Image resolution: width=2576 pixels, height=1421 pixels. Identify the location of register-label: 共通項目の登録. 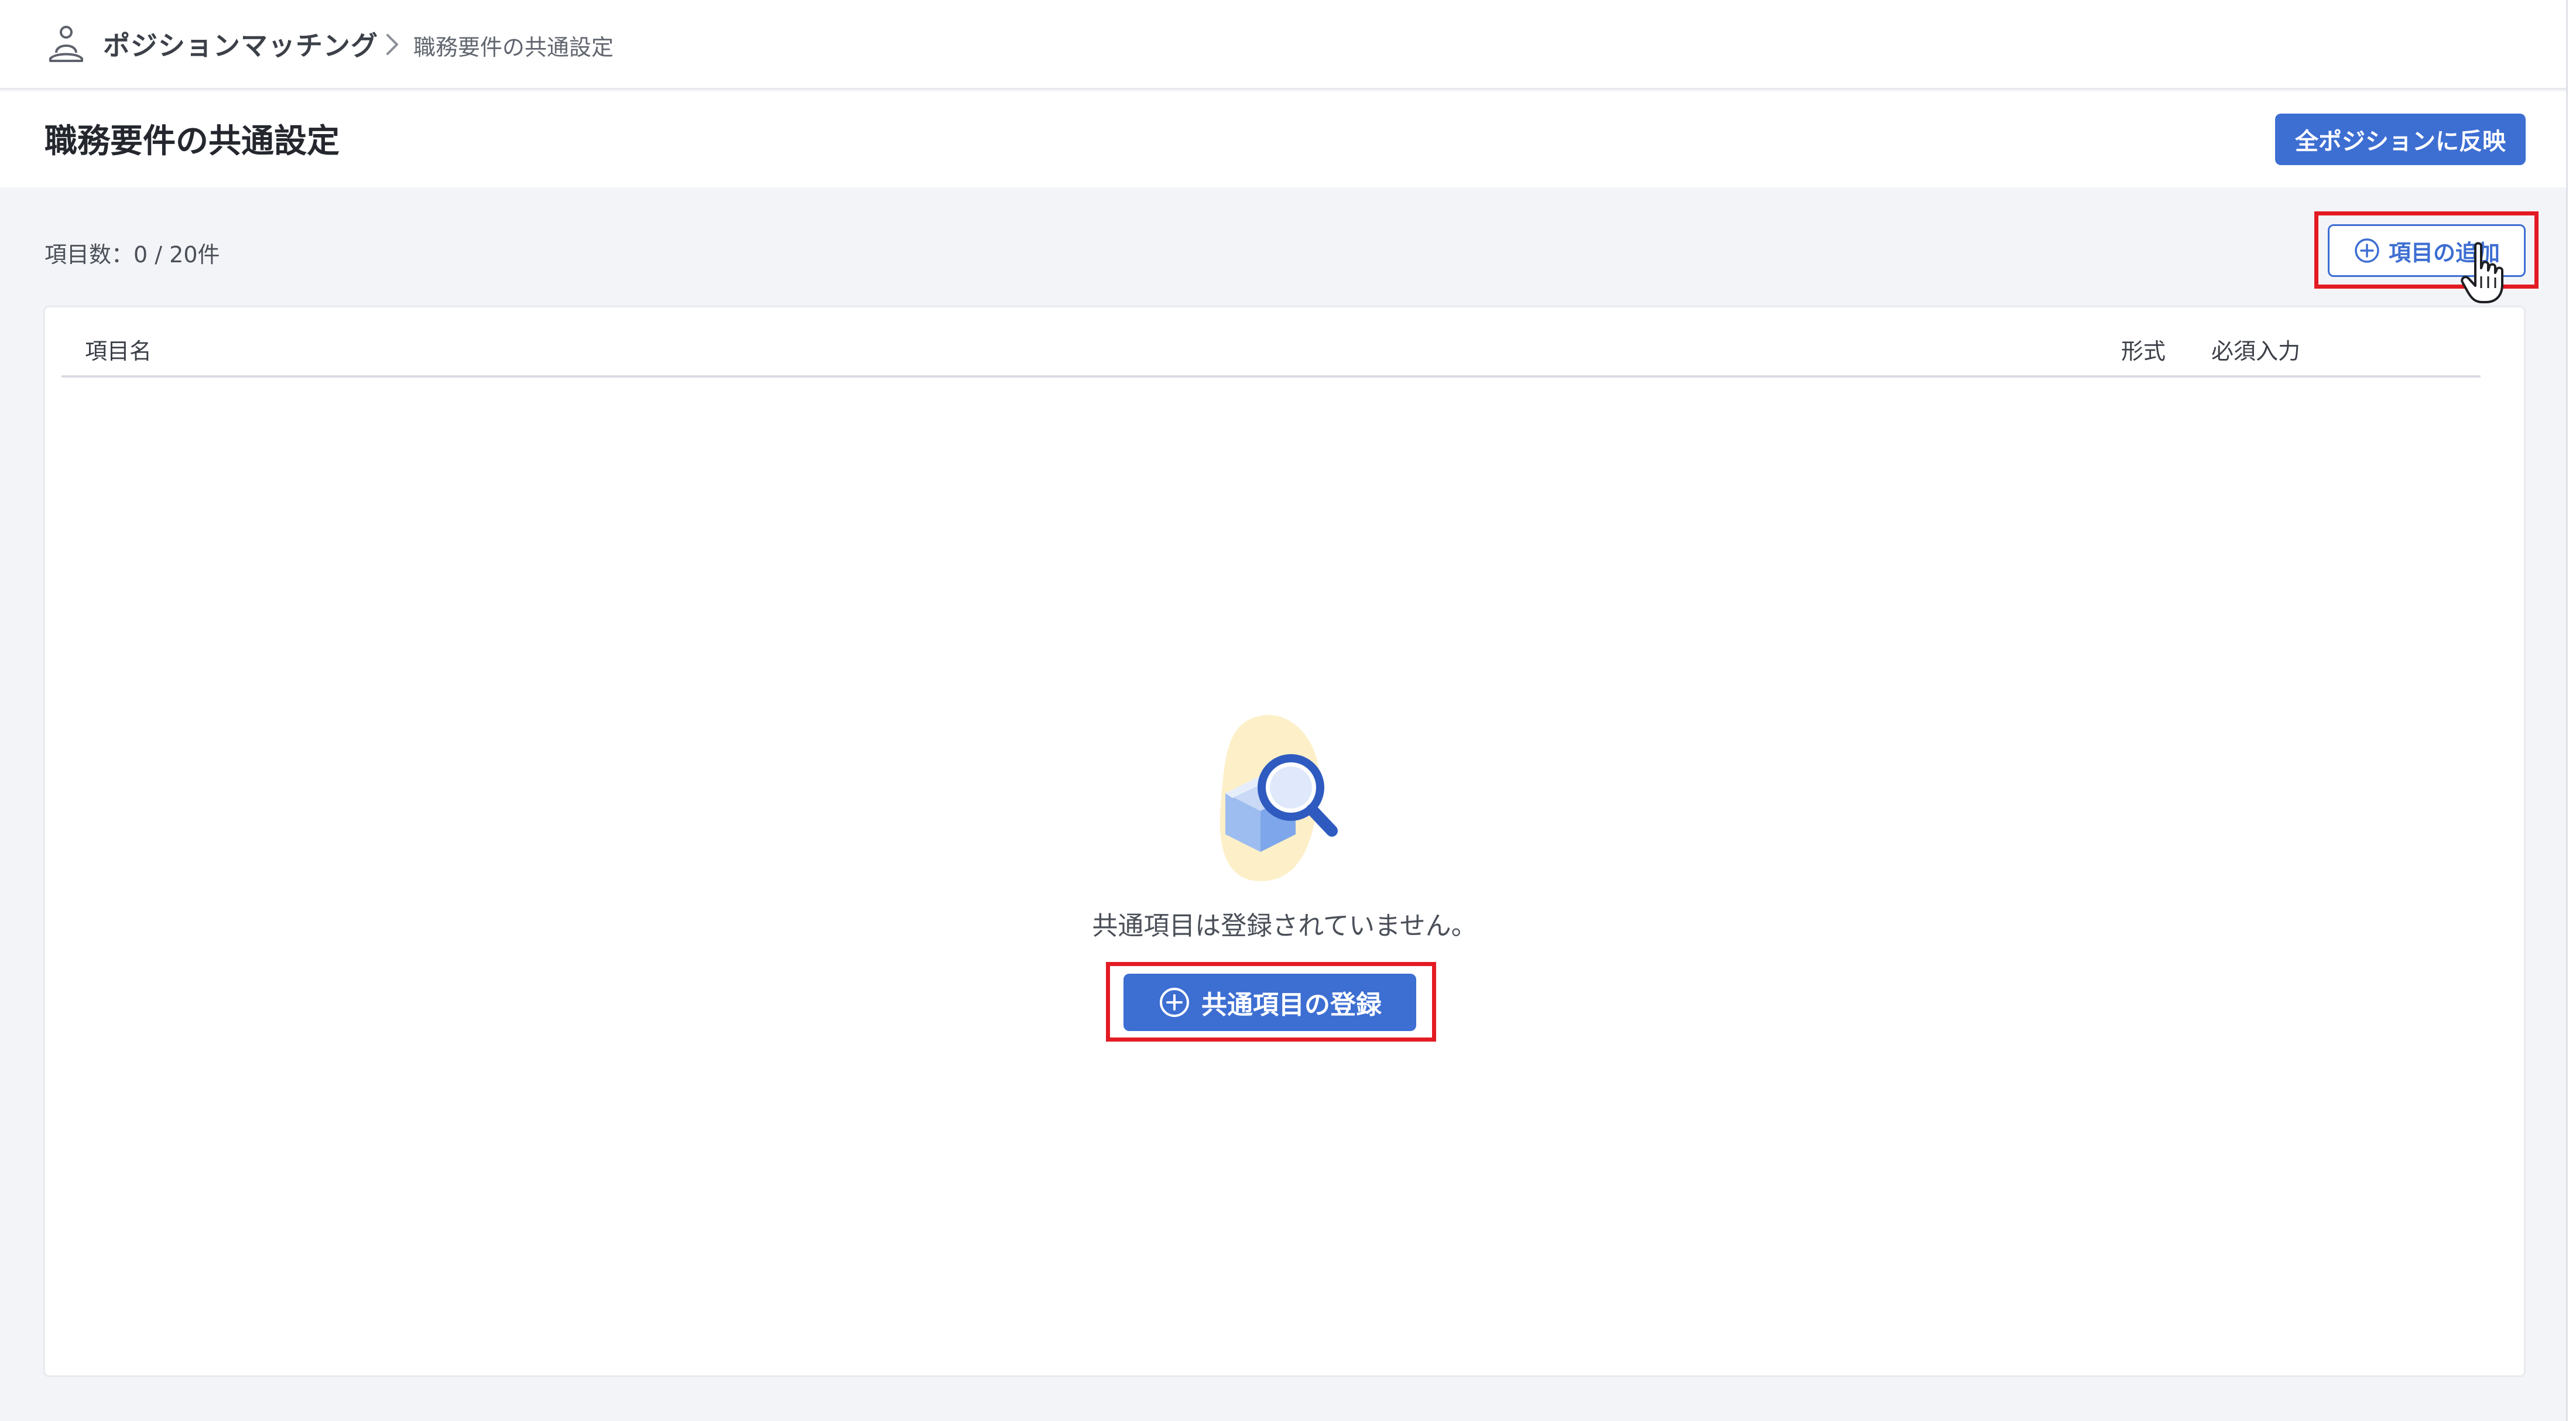
(1291, 1005).